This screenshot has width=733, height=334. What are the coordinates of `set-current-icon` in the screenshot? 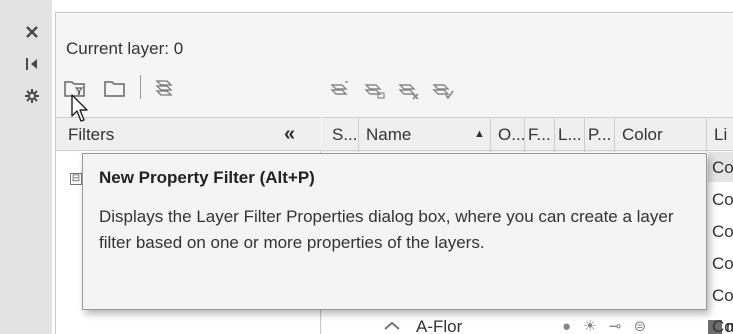 It's located at (443, 90).